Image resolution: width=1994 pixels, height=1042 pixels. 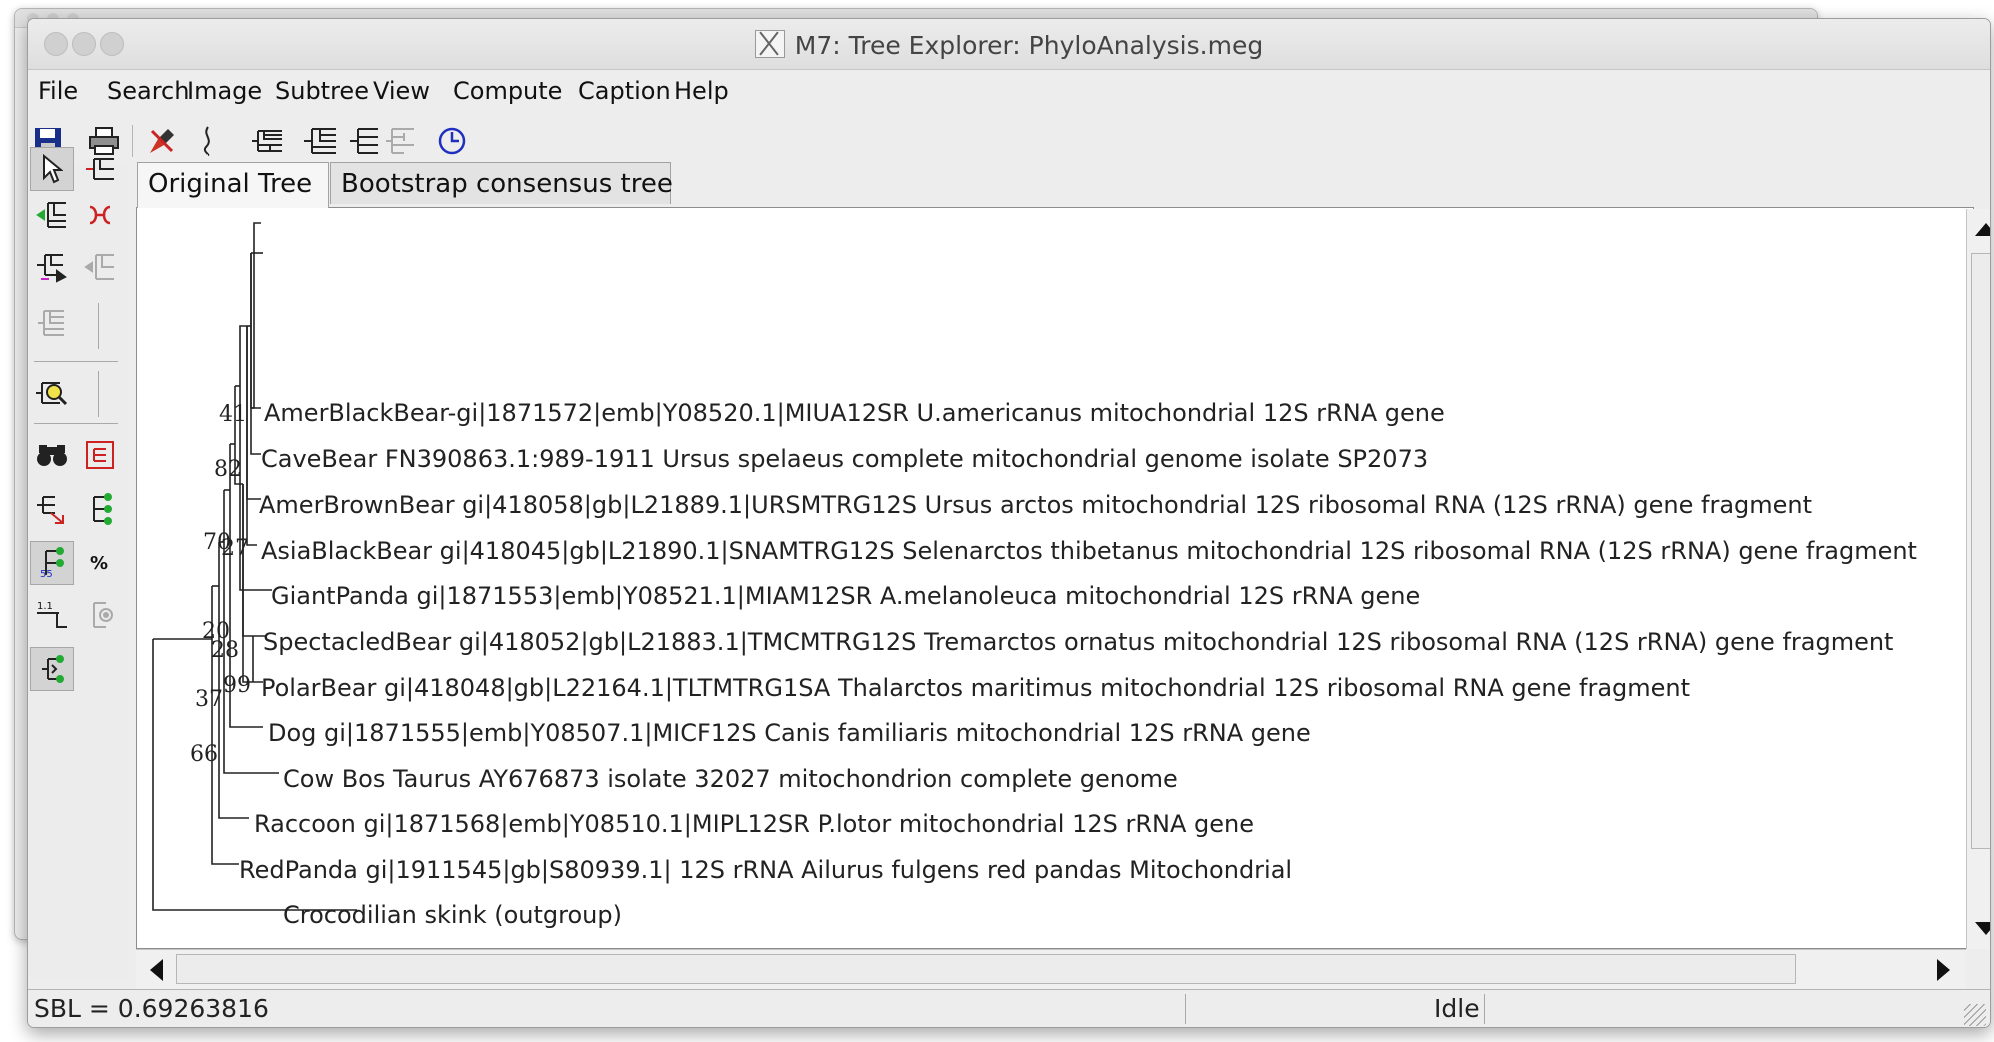 What do you see at coordinates (320, 141) in the screenshot?
I see `slanted-tree-icon` at bounding box center [320, 141].